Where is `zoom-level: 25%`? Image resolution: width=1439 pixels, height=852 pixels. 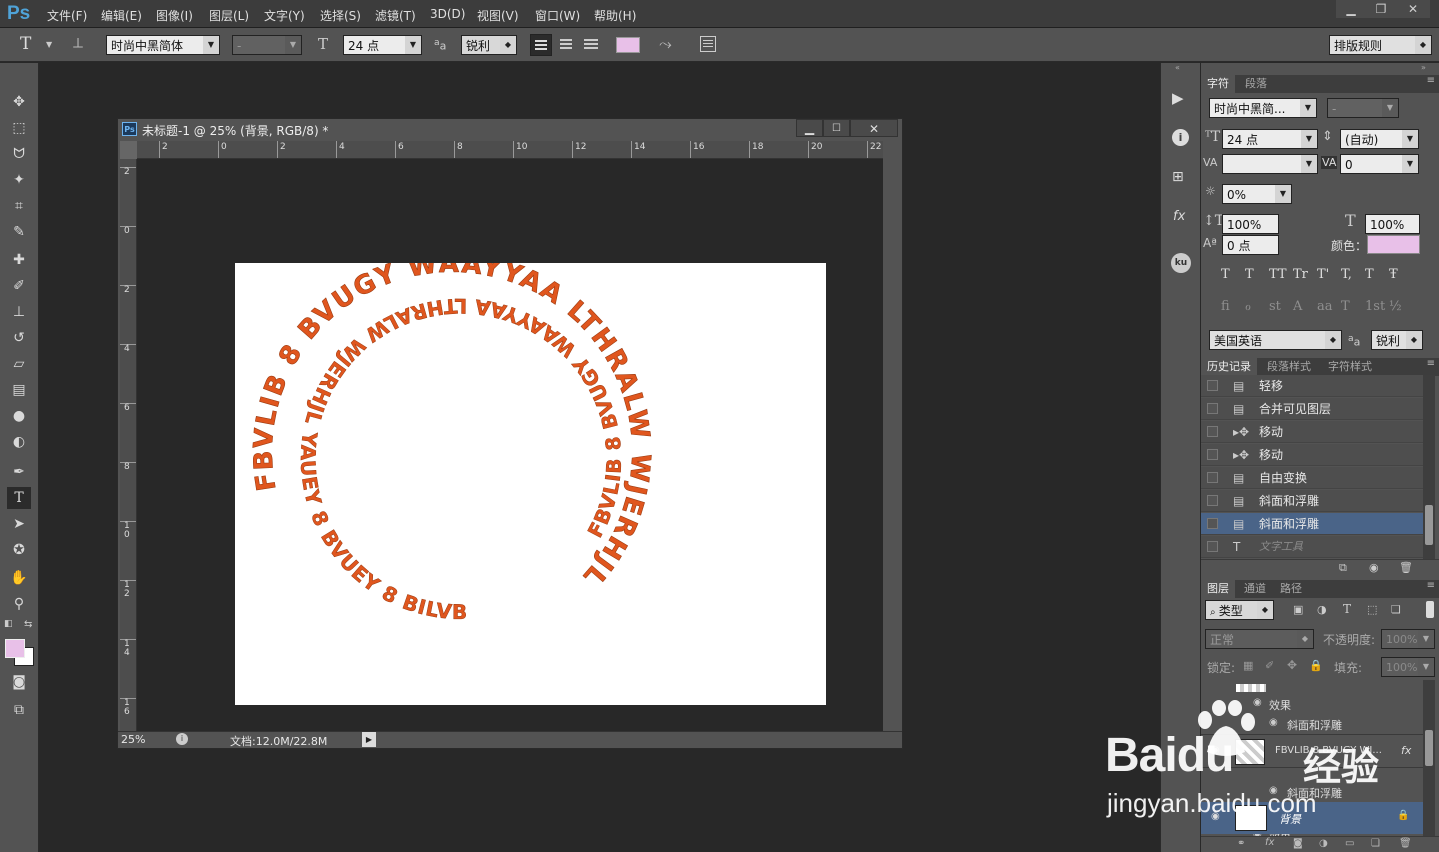 zoom-level: 25% is located at coordinates (133, 739).